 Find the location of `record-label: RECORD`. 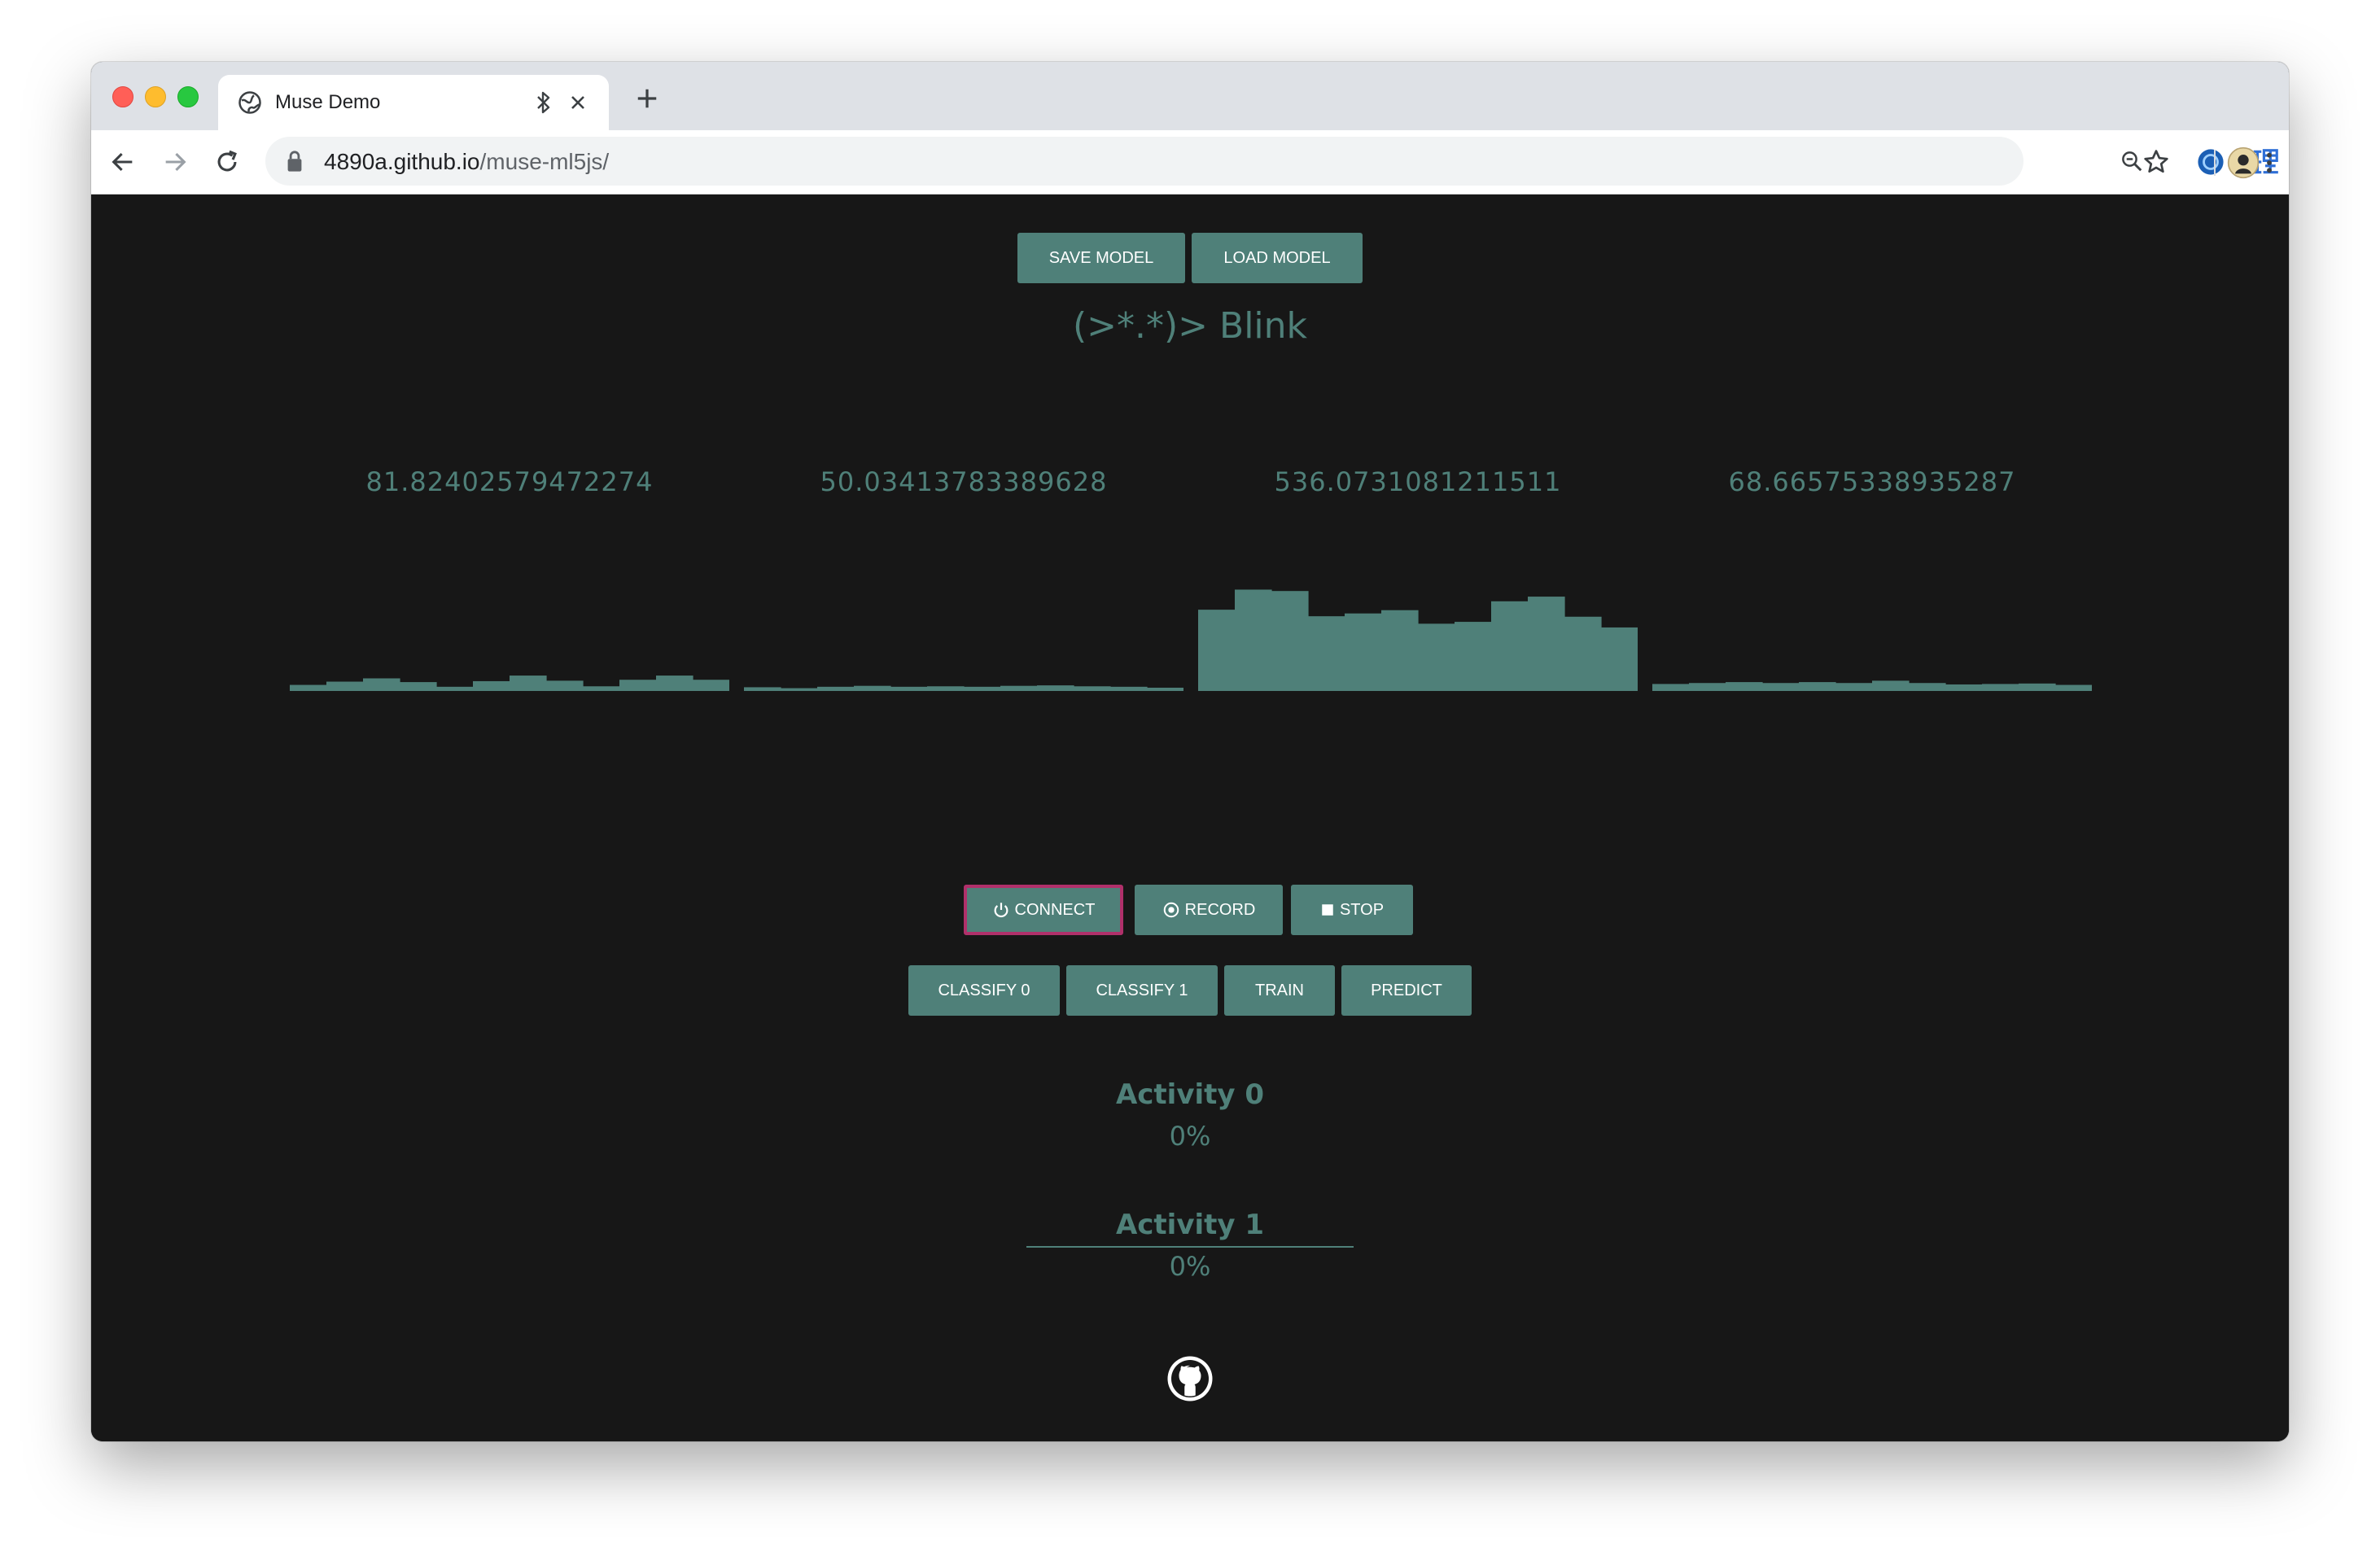

record-label: RECORD is located at coordinates (1220, 909).